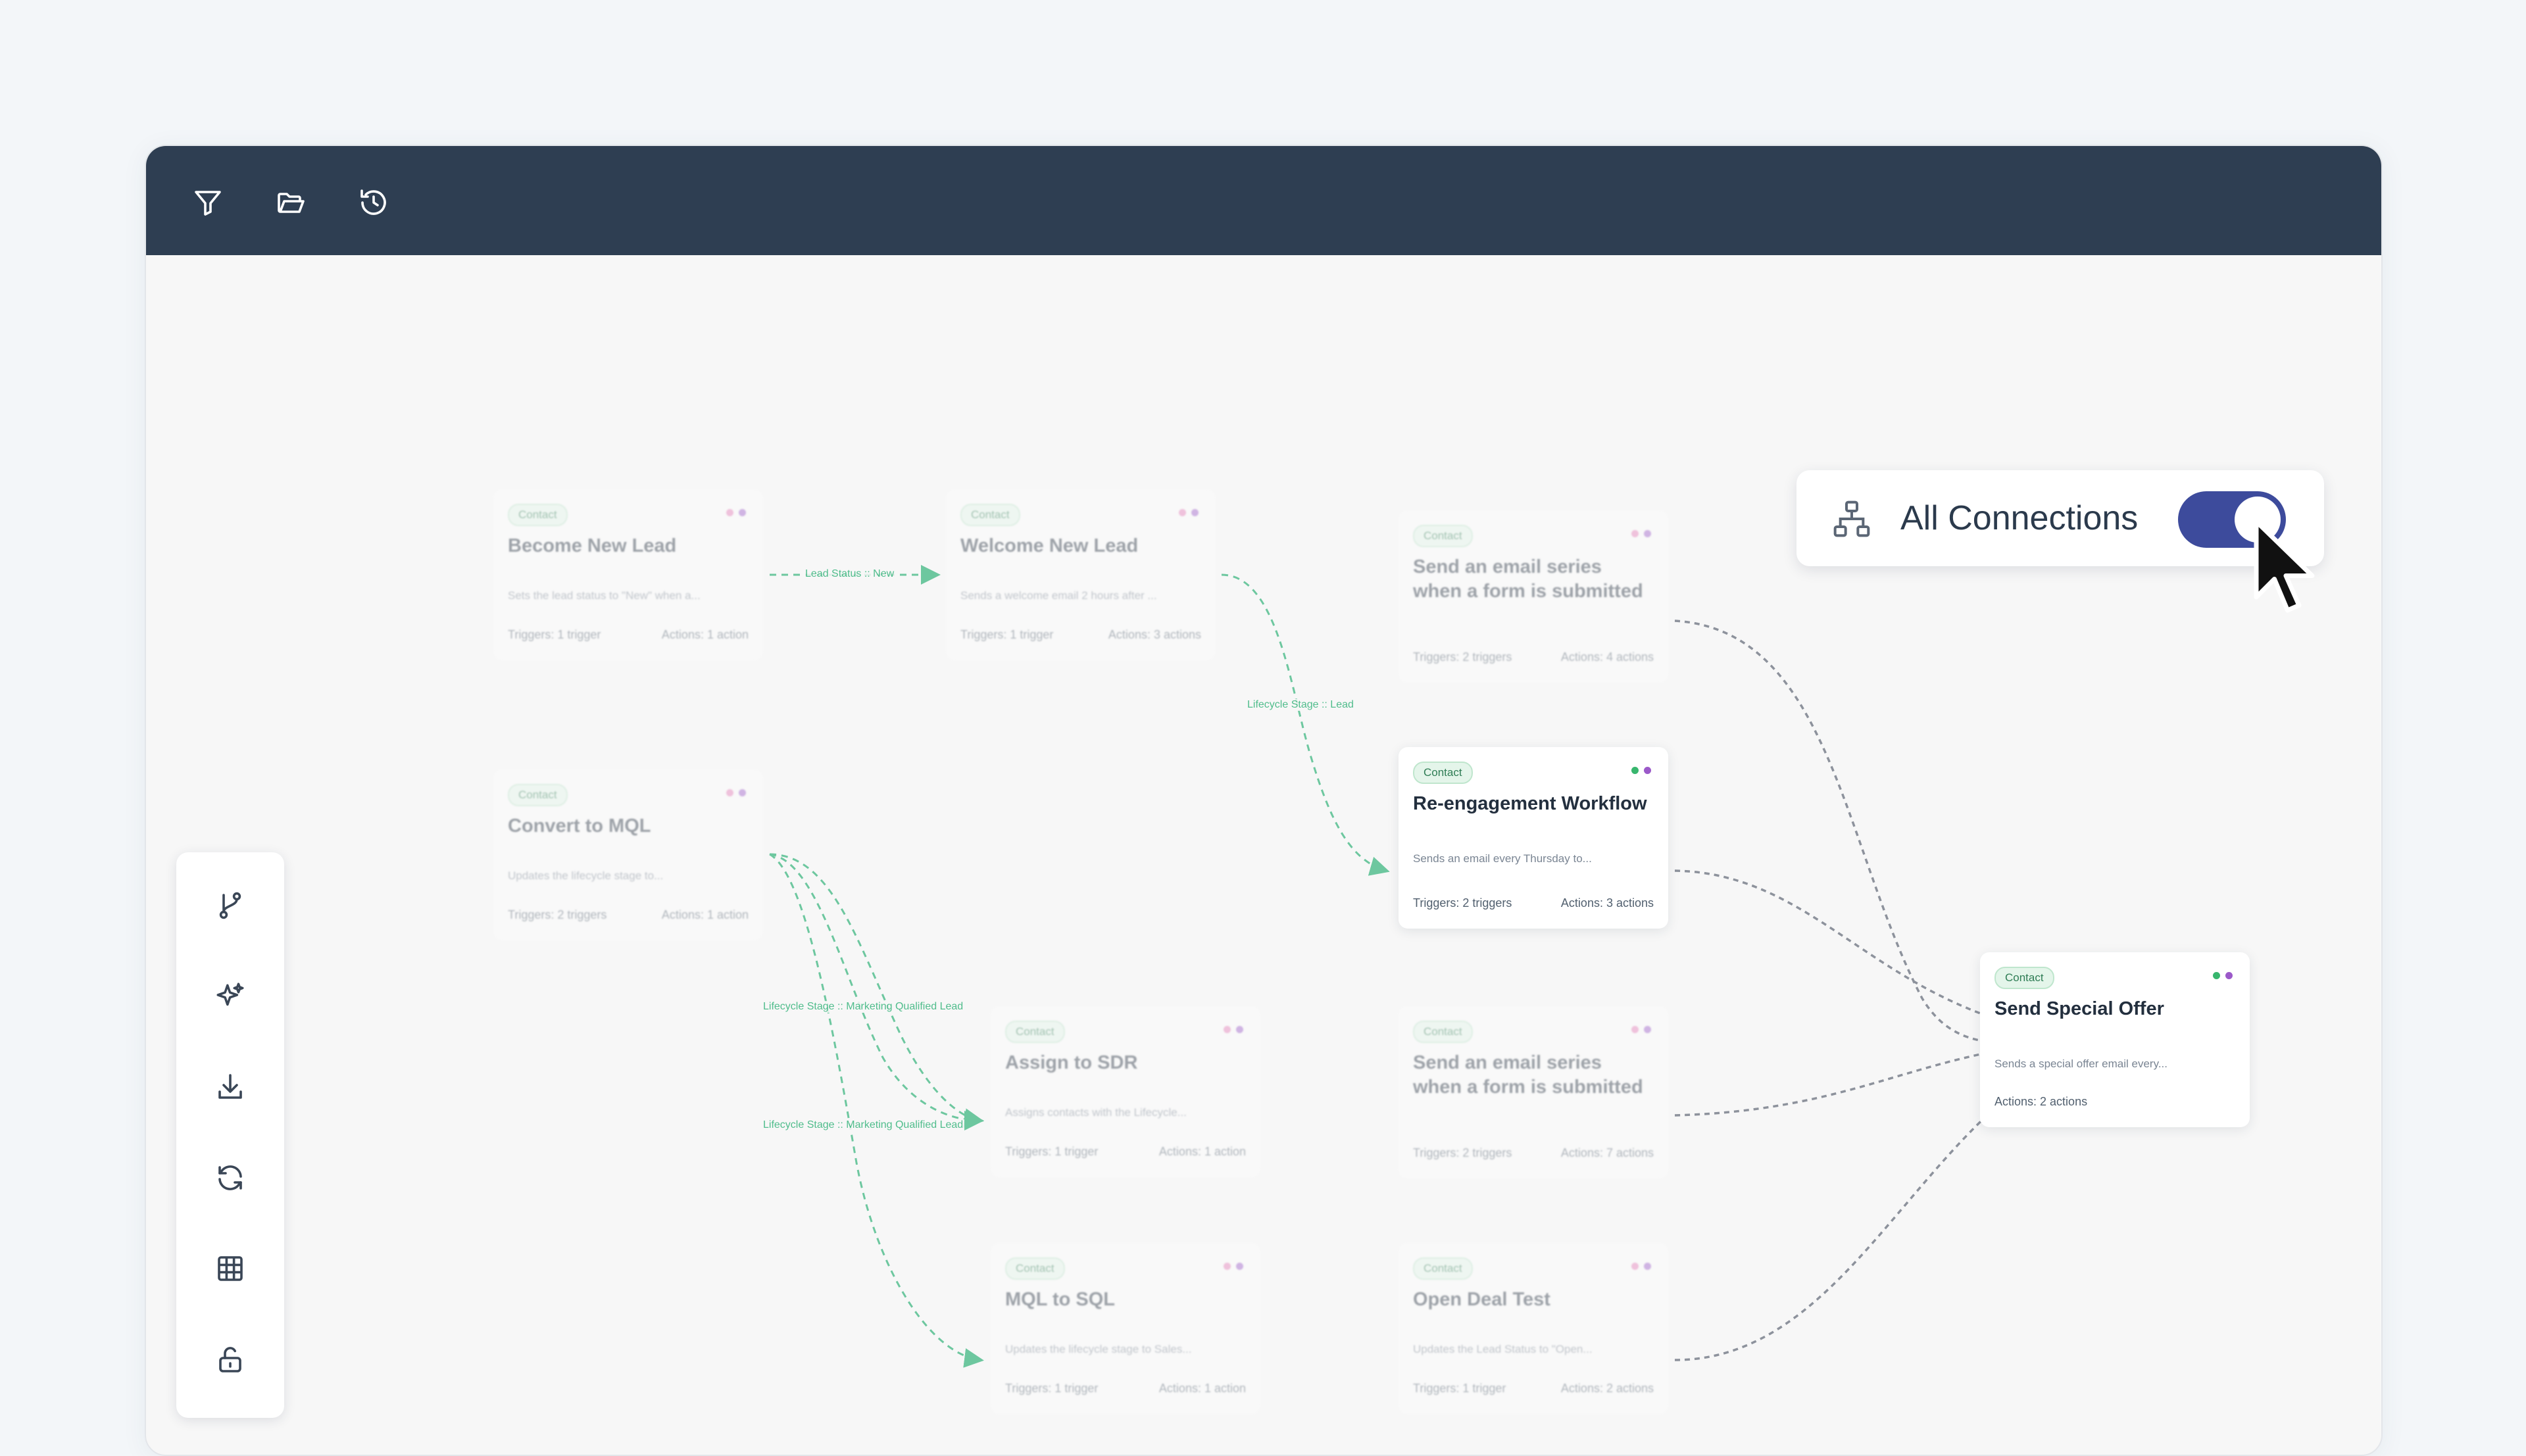 This screenshot has width=2526, height=1456. Describe the element at coordinates (1049, 545) in the screenshot. I see `card-title: Welcome New Lead` at that location.